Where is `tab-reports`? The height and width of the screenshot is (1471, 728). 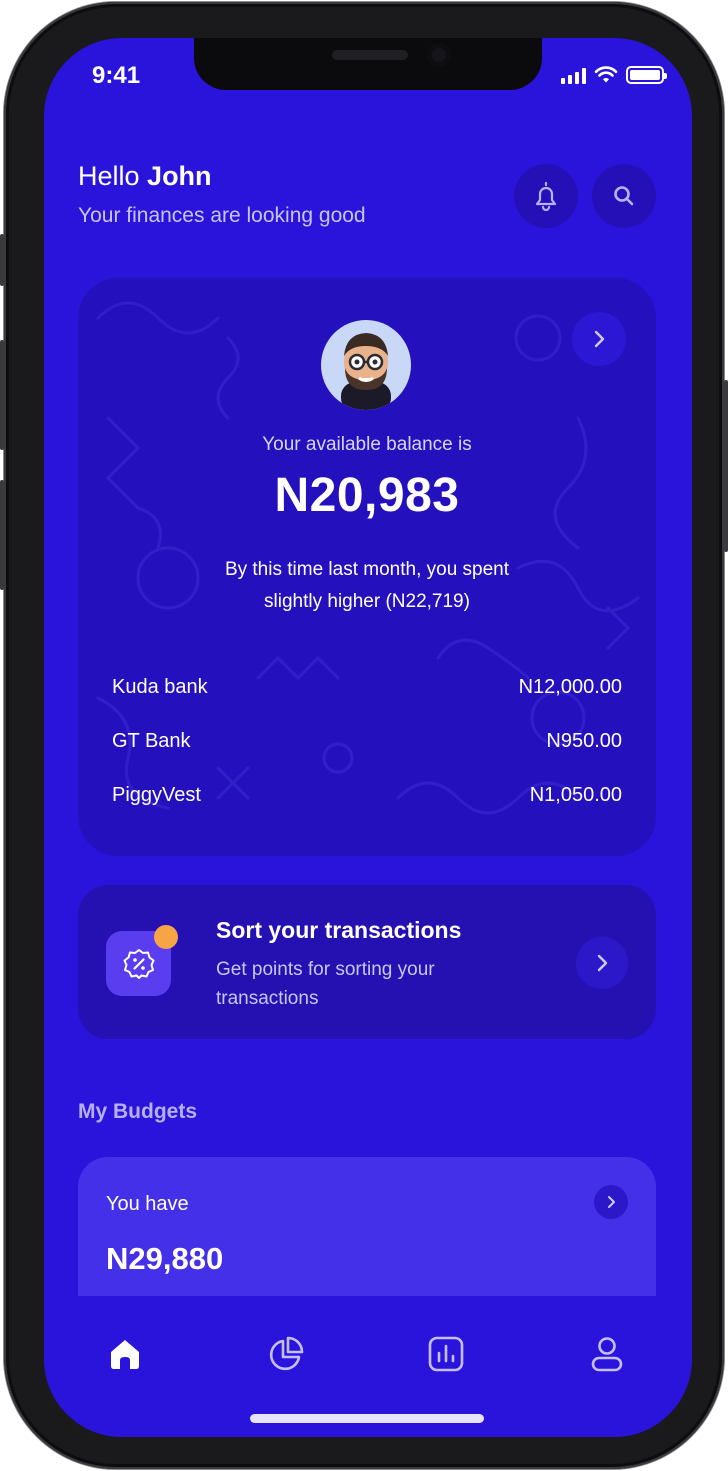 tab-reports is located at coordinates (446, 1354).